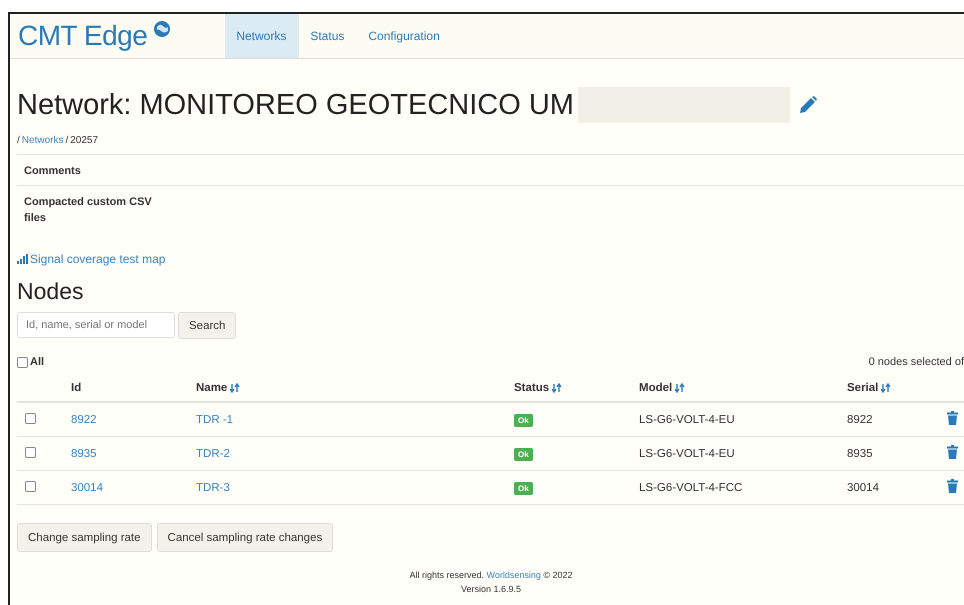 The width and height of the screenshot is (964, 605). I want to click on node-name-link: TDR-2, so click(213, 454).